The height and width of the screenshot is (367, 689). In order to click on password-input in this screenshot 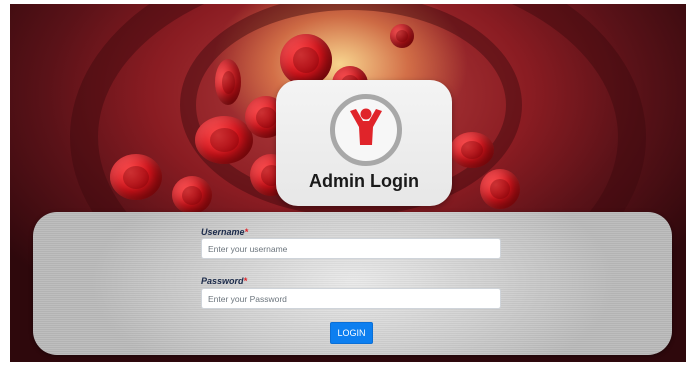, I will do `click(351, 298)`.